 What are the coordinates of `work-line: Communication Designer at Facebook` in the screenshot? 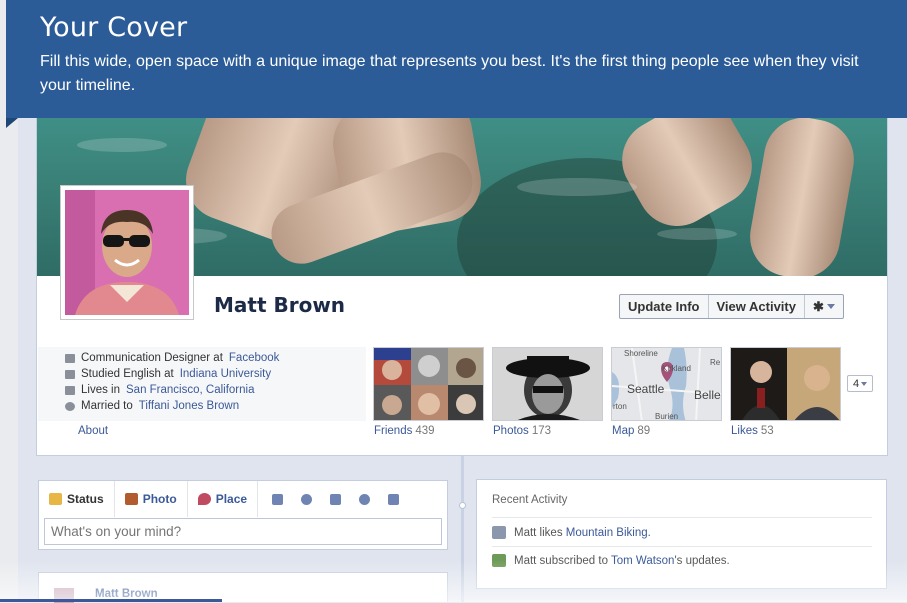 It's located at (172, 358).